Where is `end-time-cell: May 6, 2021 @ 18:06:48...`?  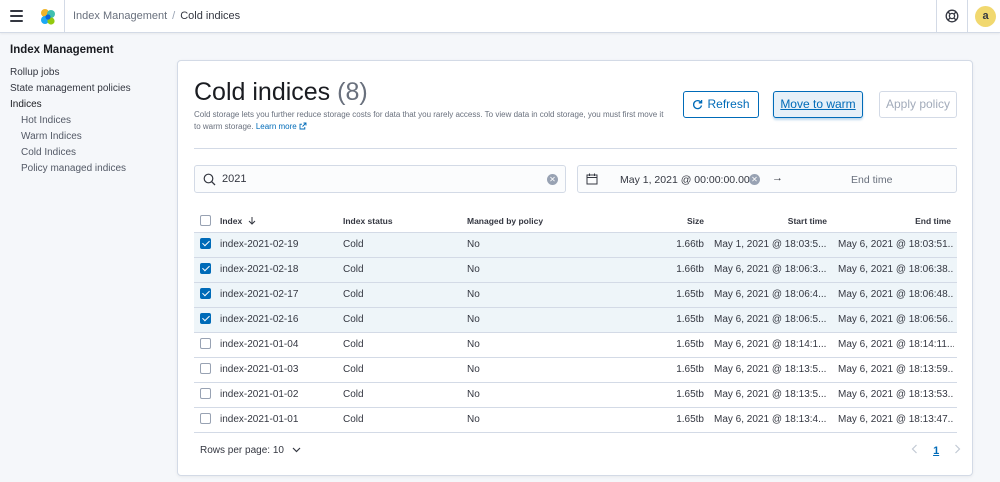
end-time-cell: May 6, 2021 @ 18:06:48... is located at coordinates (896, 294).